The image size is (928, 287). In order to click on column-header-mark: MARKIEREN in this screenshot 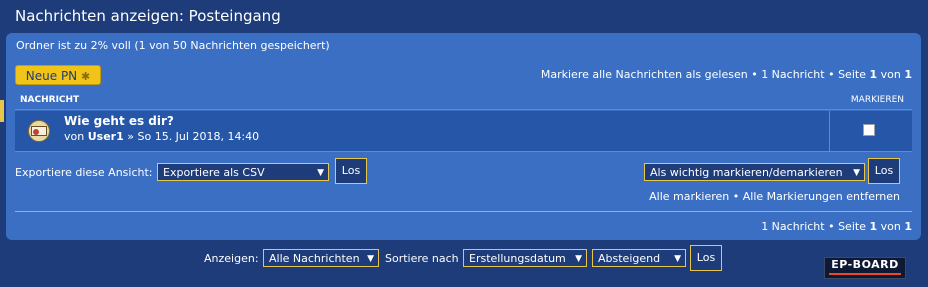, I will do `click(877, 100)`.